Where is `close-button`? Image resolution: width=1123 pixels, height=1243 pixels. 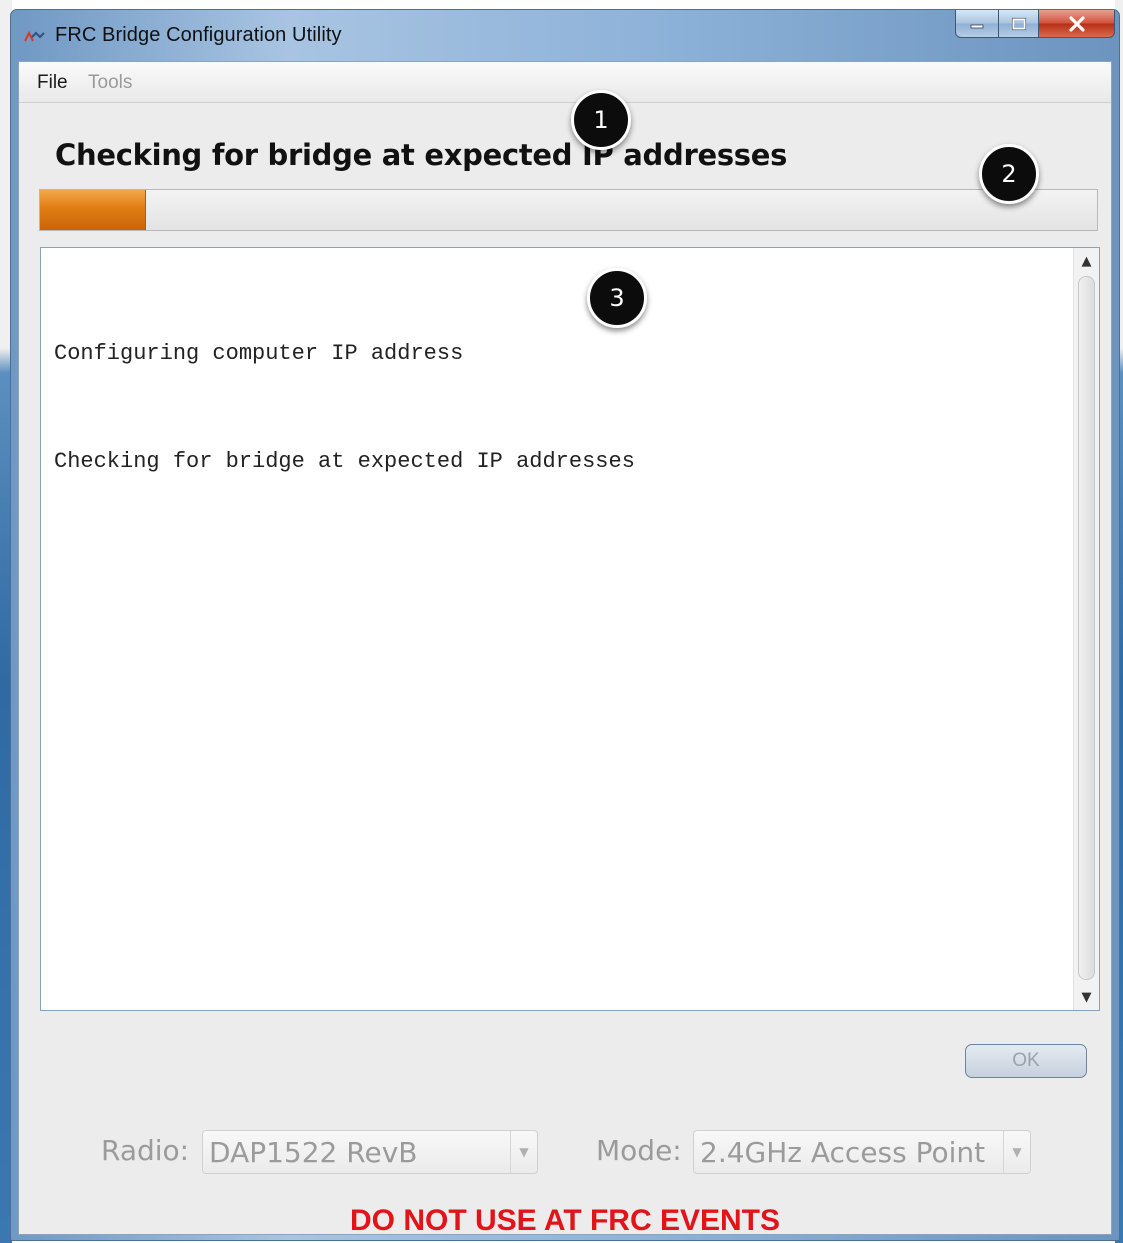
close-button is located at coordinates (1077, 24).